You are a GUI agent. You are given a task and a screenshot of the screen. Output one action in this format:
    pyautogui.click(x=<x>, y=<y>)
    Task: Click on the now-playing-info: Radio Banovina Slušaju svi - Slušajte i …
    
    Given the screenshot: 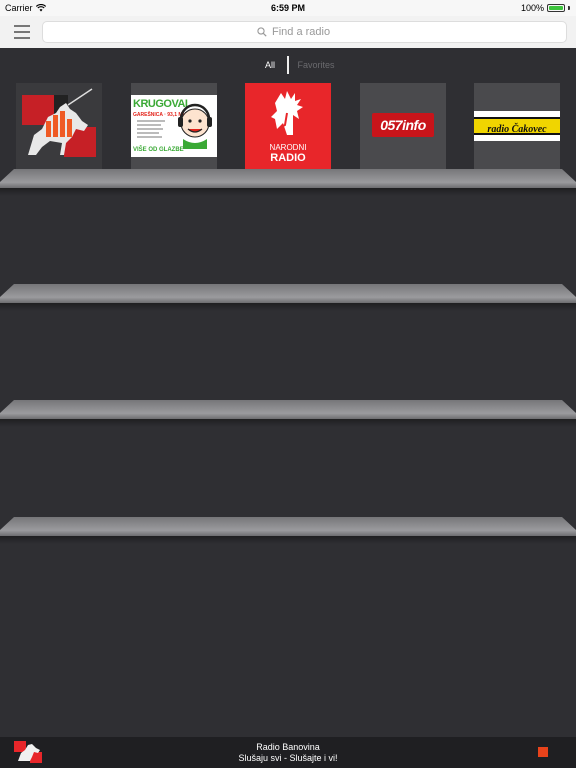 What is the action you would take?
    pyautogui.click(x=288, y=753)
    